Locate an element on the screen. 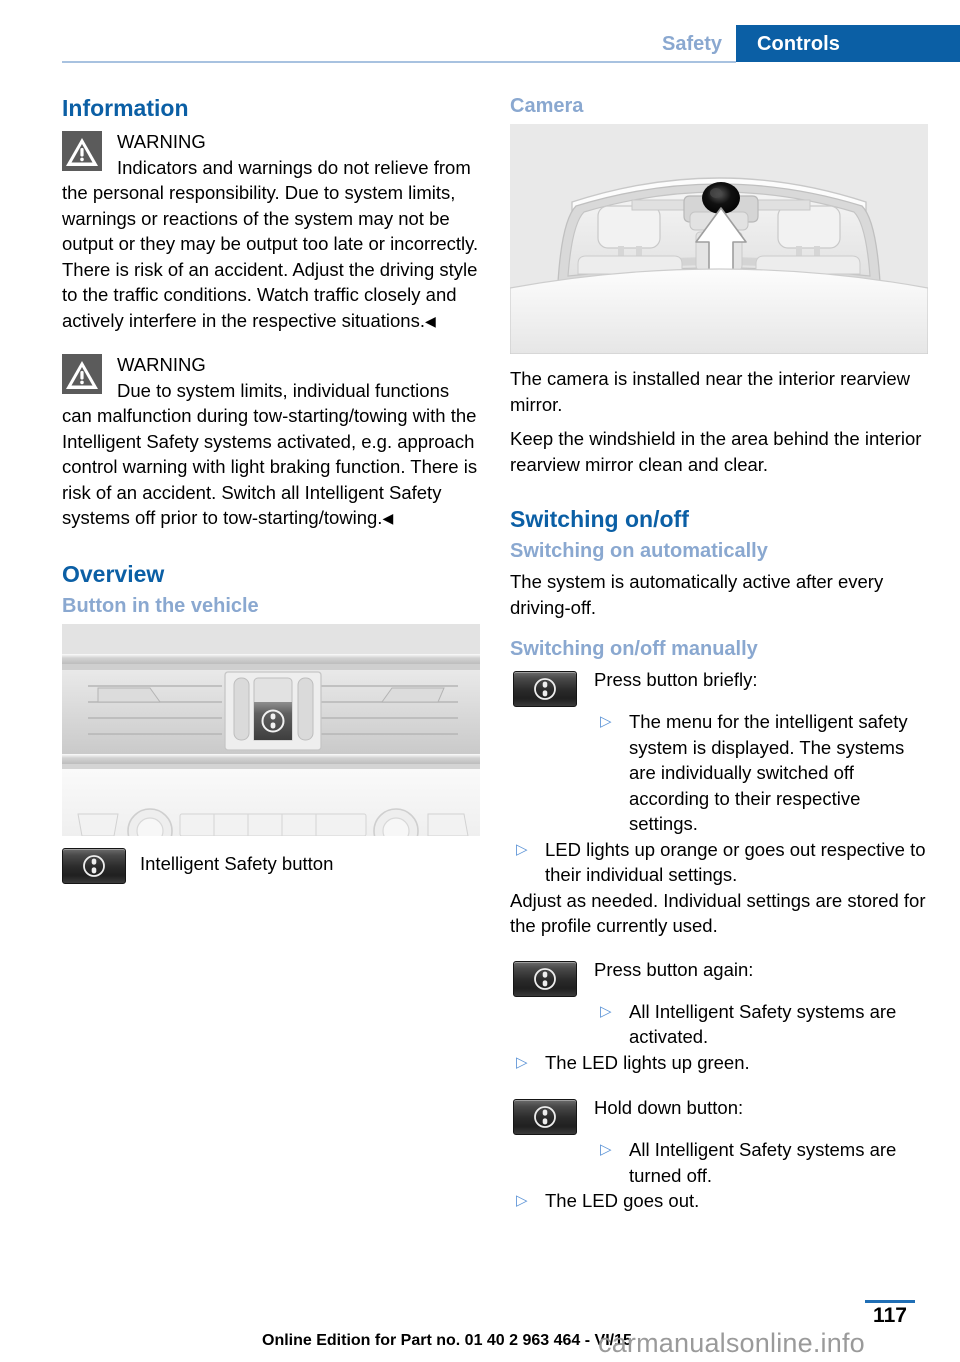 Image resolution: width=960 pixels, height=1362 pixels. outer-bullets-after-step-2: ▷ The LED lights up green. is located at coordinates (719, 1063).